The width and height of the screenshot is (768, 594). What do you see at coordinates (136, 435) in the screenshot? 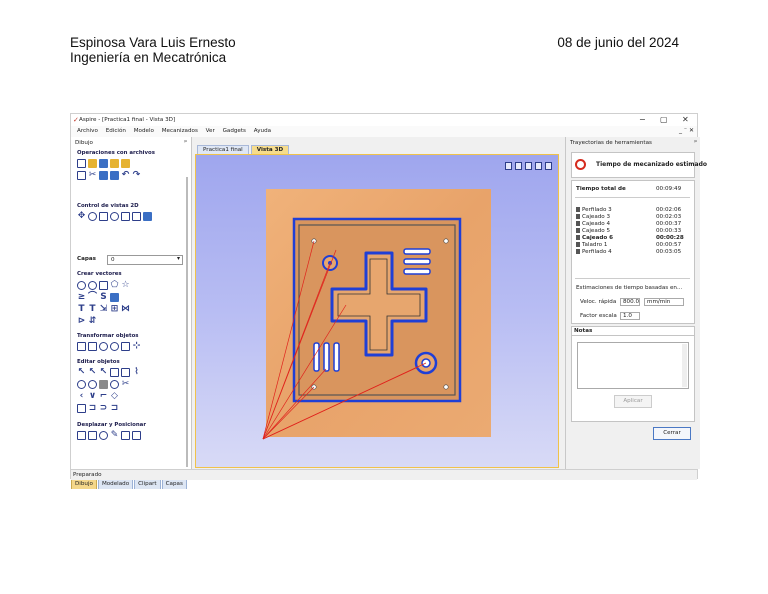
I see `tile-icon` at bounding box center [136, 435].